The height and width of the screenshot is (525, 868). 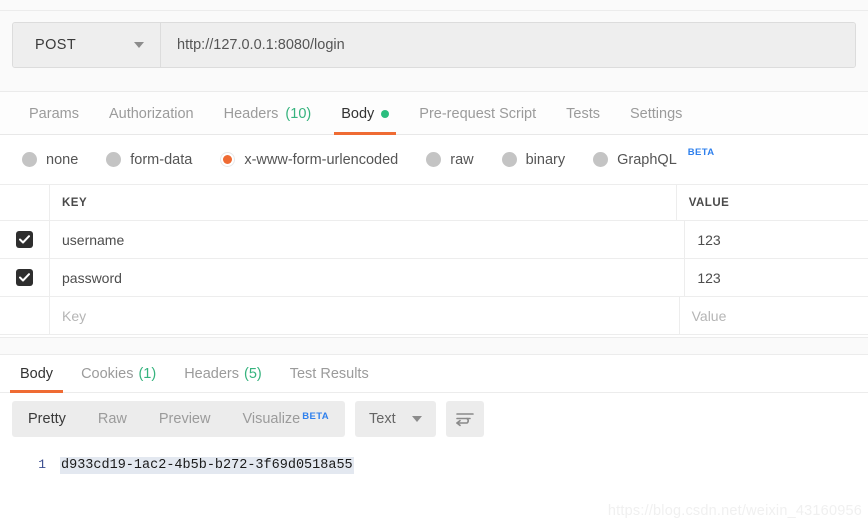 What do you see at coordinates (647, 159) in the screenshot?
I see `body-type-graphql-label: GraphQL` at bounding box center [647, 159].